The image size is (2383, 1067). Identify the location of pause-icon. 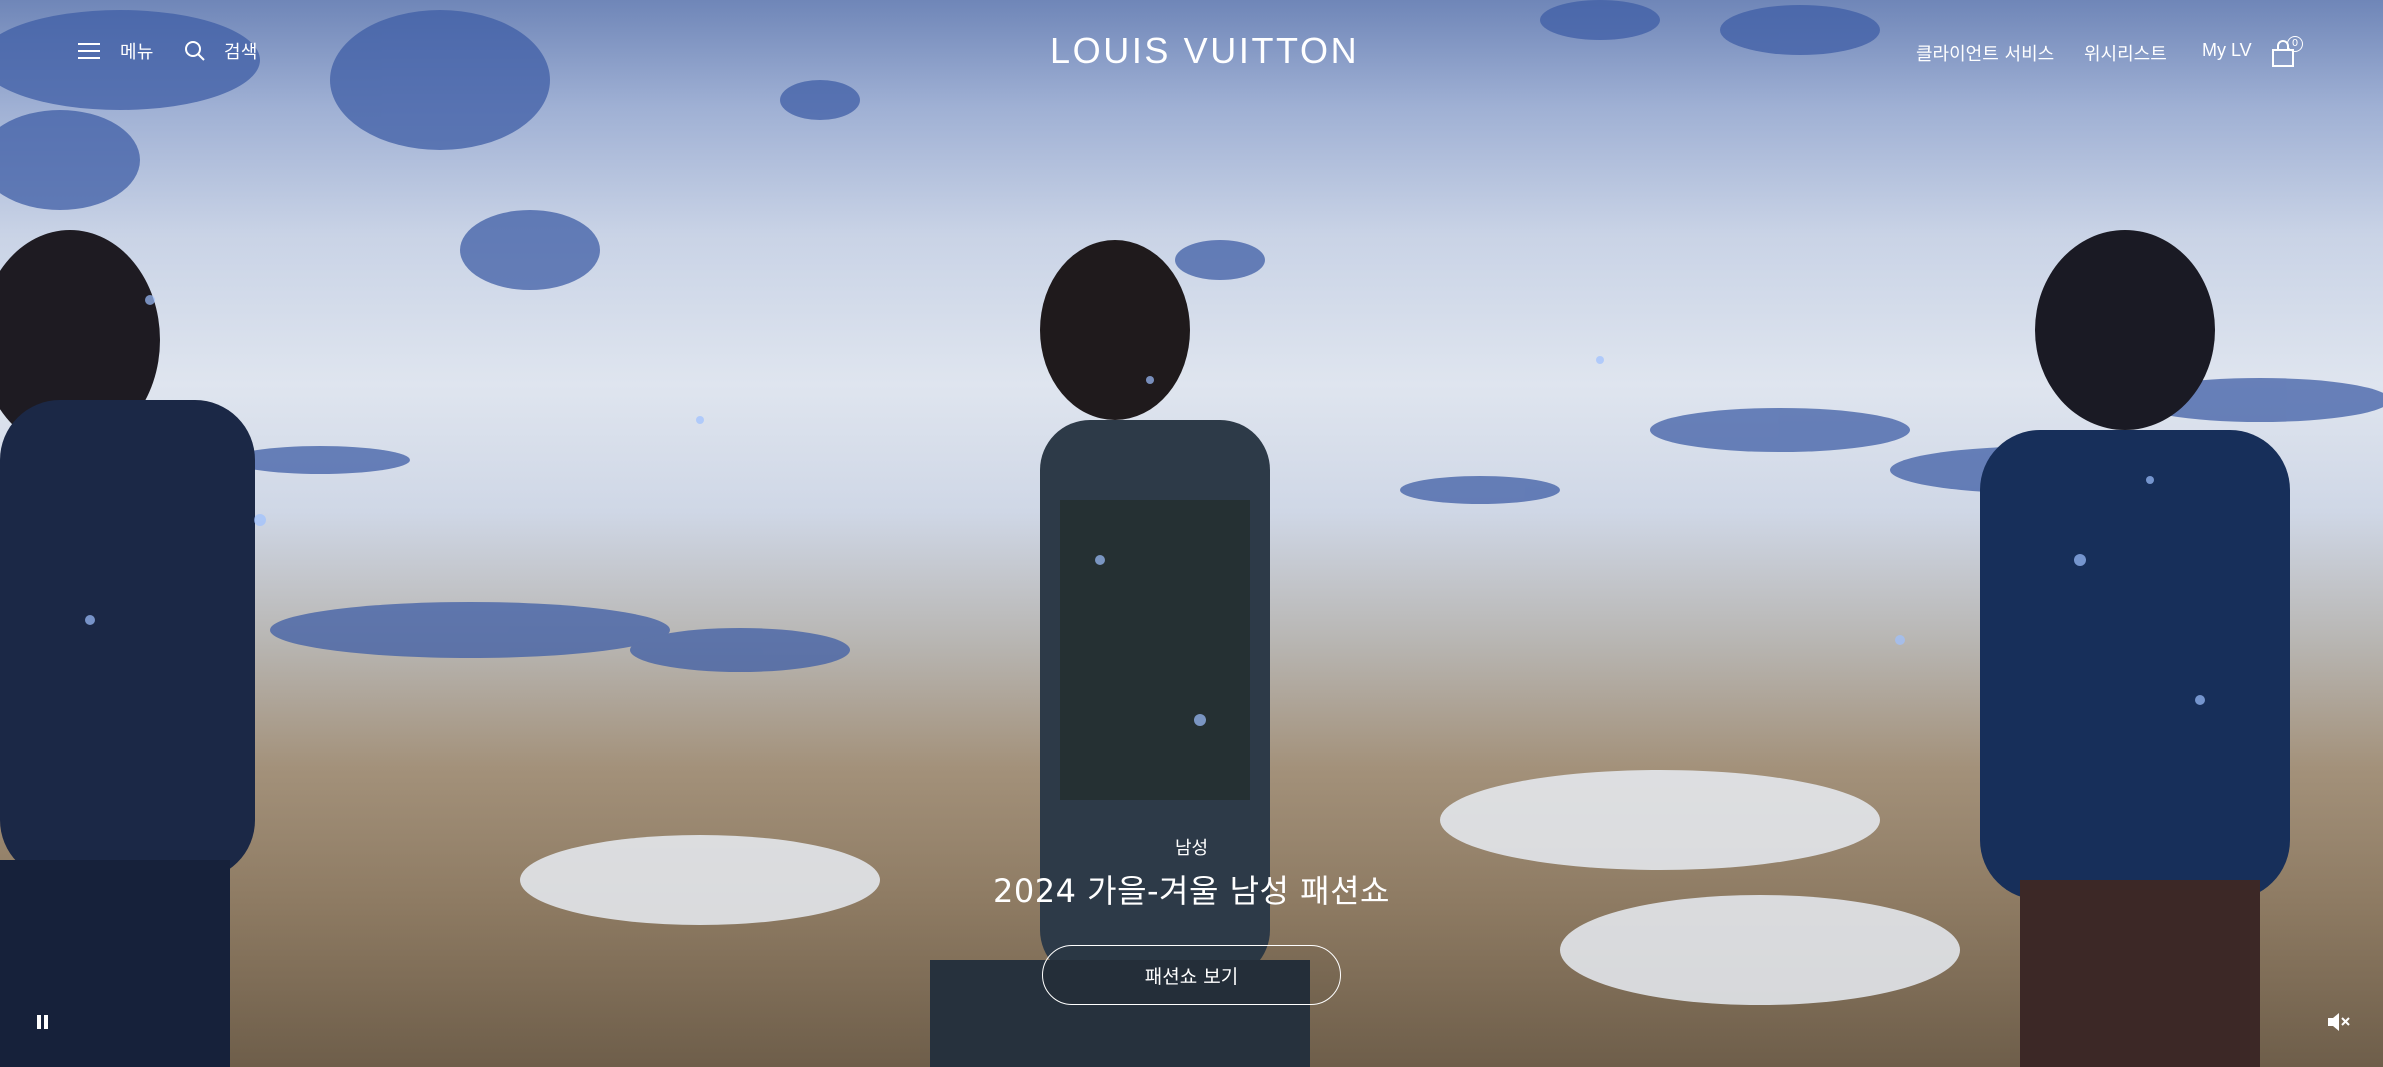
(43, 1022).